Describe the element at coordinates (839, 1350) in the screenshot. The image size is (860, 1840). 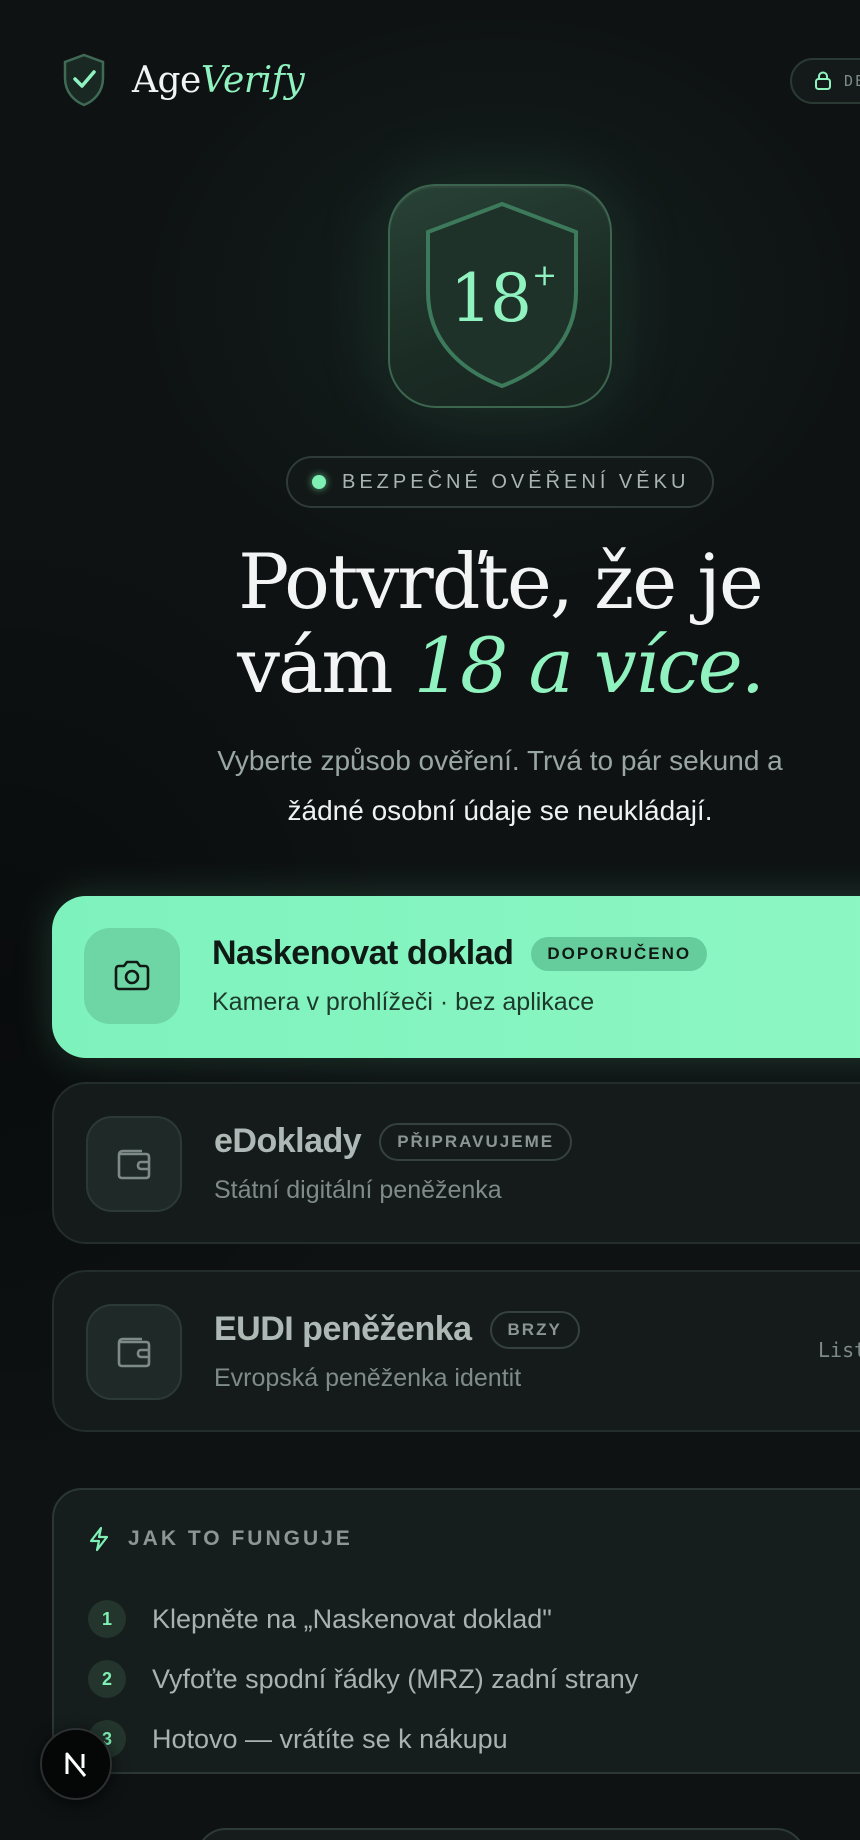
I see `option-side-label: List` at that location.